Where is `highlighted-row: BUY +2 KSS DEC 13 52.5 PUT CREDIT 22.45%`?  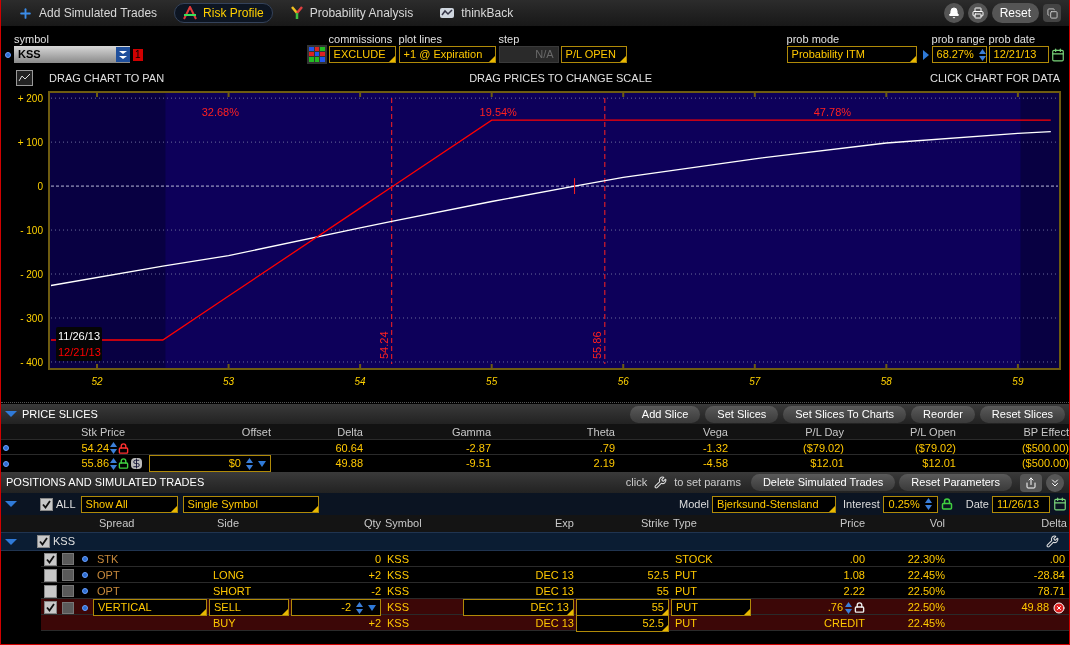
highlighted-row: BUY +2 KSS DEC 13 52.5 PUT CREDIT 22.45% is located at coordinates (555, 623).